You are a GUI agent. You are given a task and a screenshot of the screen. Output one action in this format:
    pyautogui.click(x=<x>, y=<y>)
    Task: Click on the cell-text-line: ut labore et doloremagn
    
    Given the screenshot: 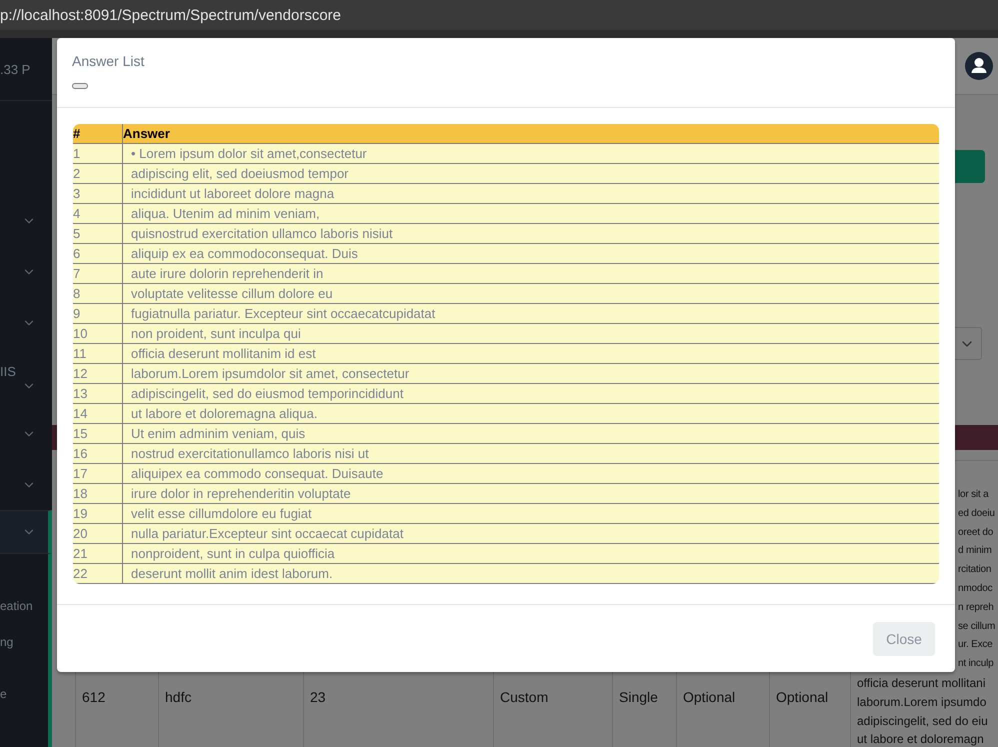 What is the action you would take?
    pyautogui.click(x=920, y=739)
    